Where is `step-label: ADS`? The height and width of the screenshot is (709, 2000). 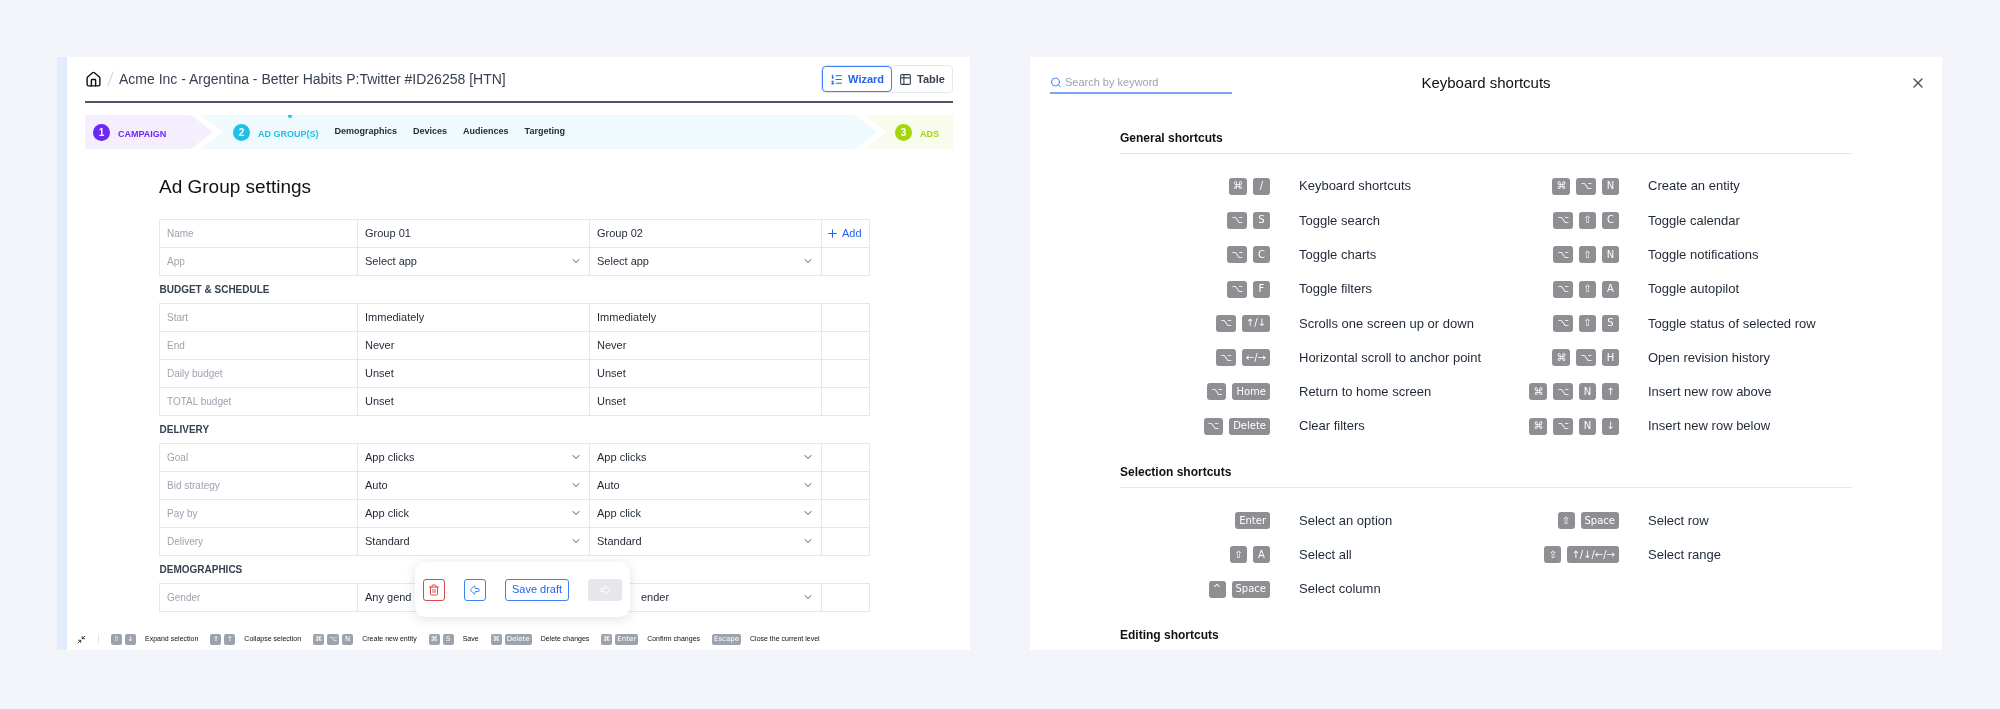
step-label: ADS is located at coordinates (929, 134).